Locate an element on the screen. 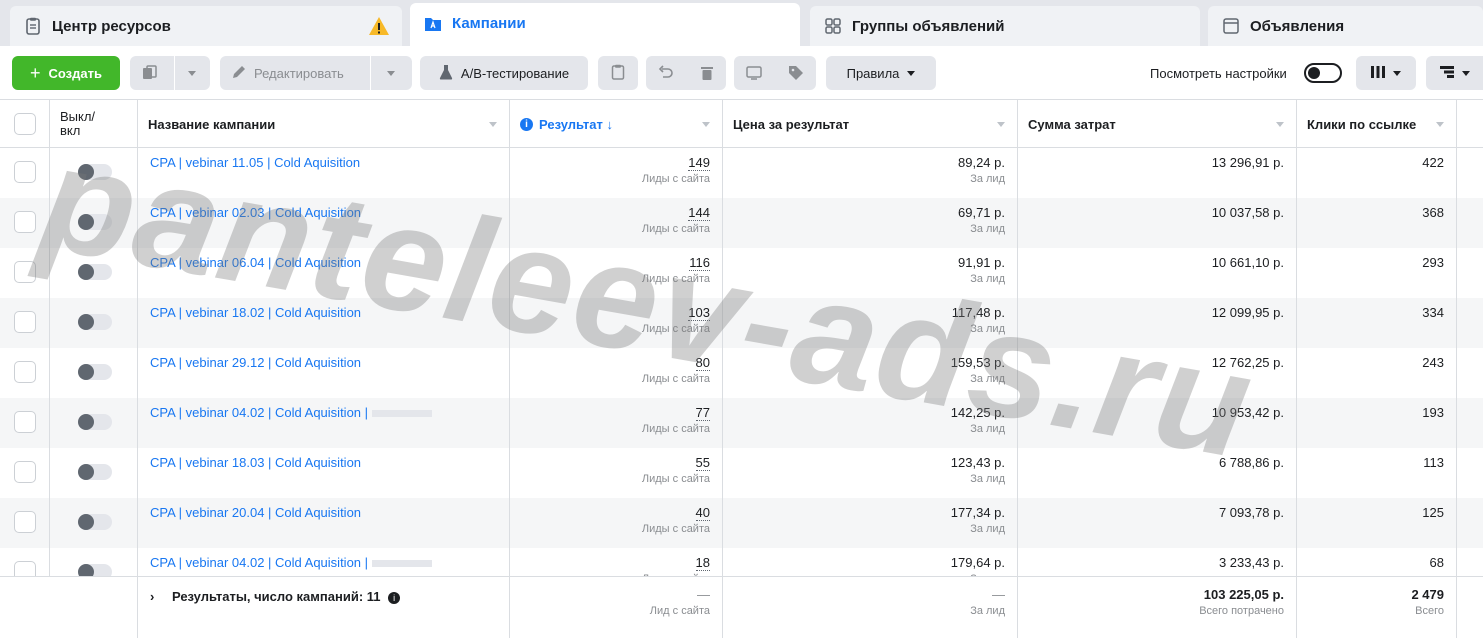 The width and height of the screenshot is (1483, 638). header-cost-per-result: Цена за результат is located at coordinates (870, 124).